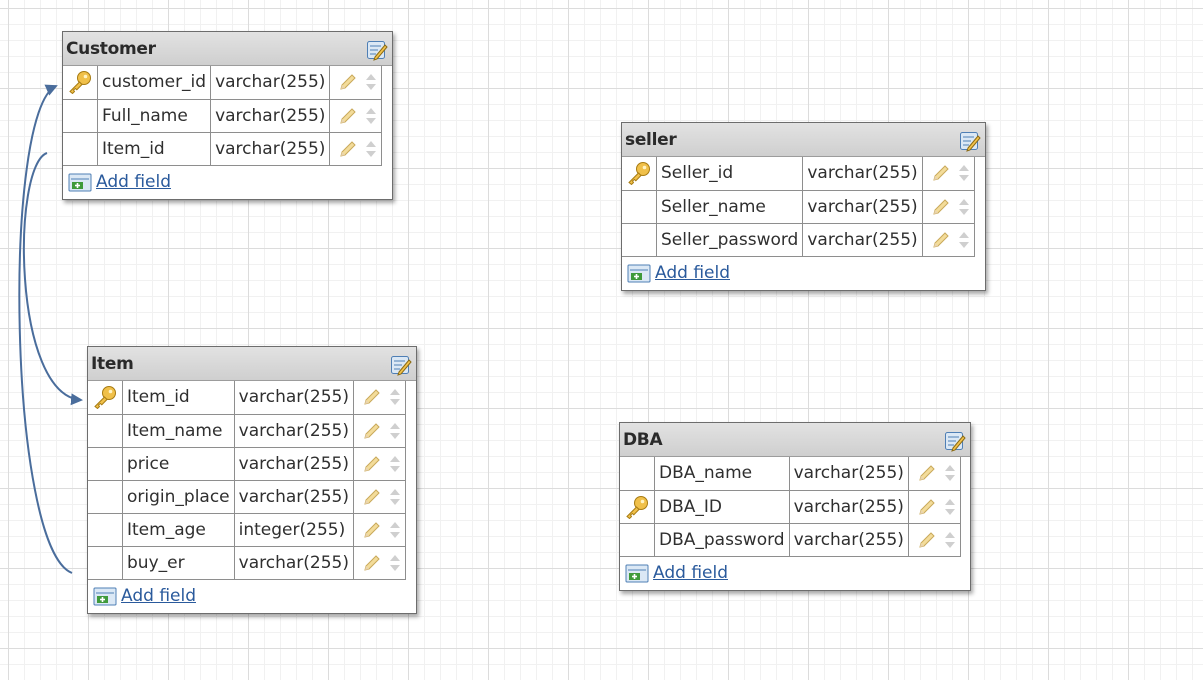  Describe the element at coordinates (154, 115) in the screenshot. I see `field-name: Full_name` at that location.